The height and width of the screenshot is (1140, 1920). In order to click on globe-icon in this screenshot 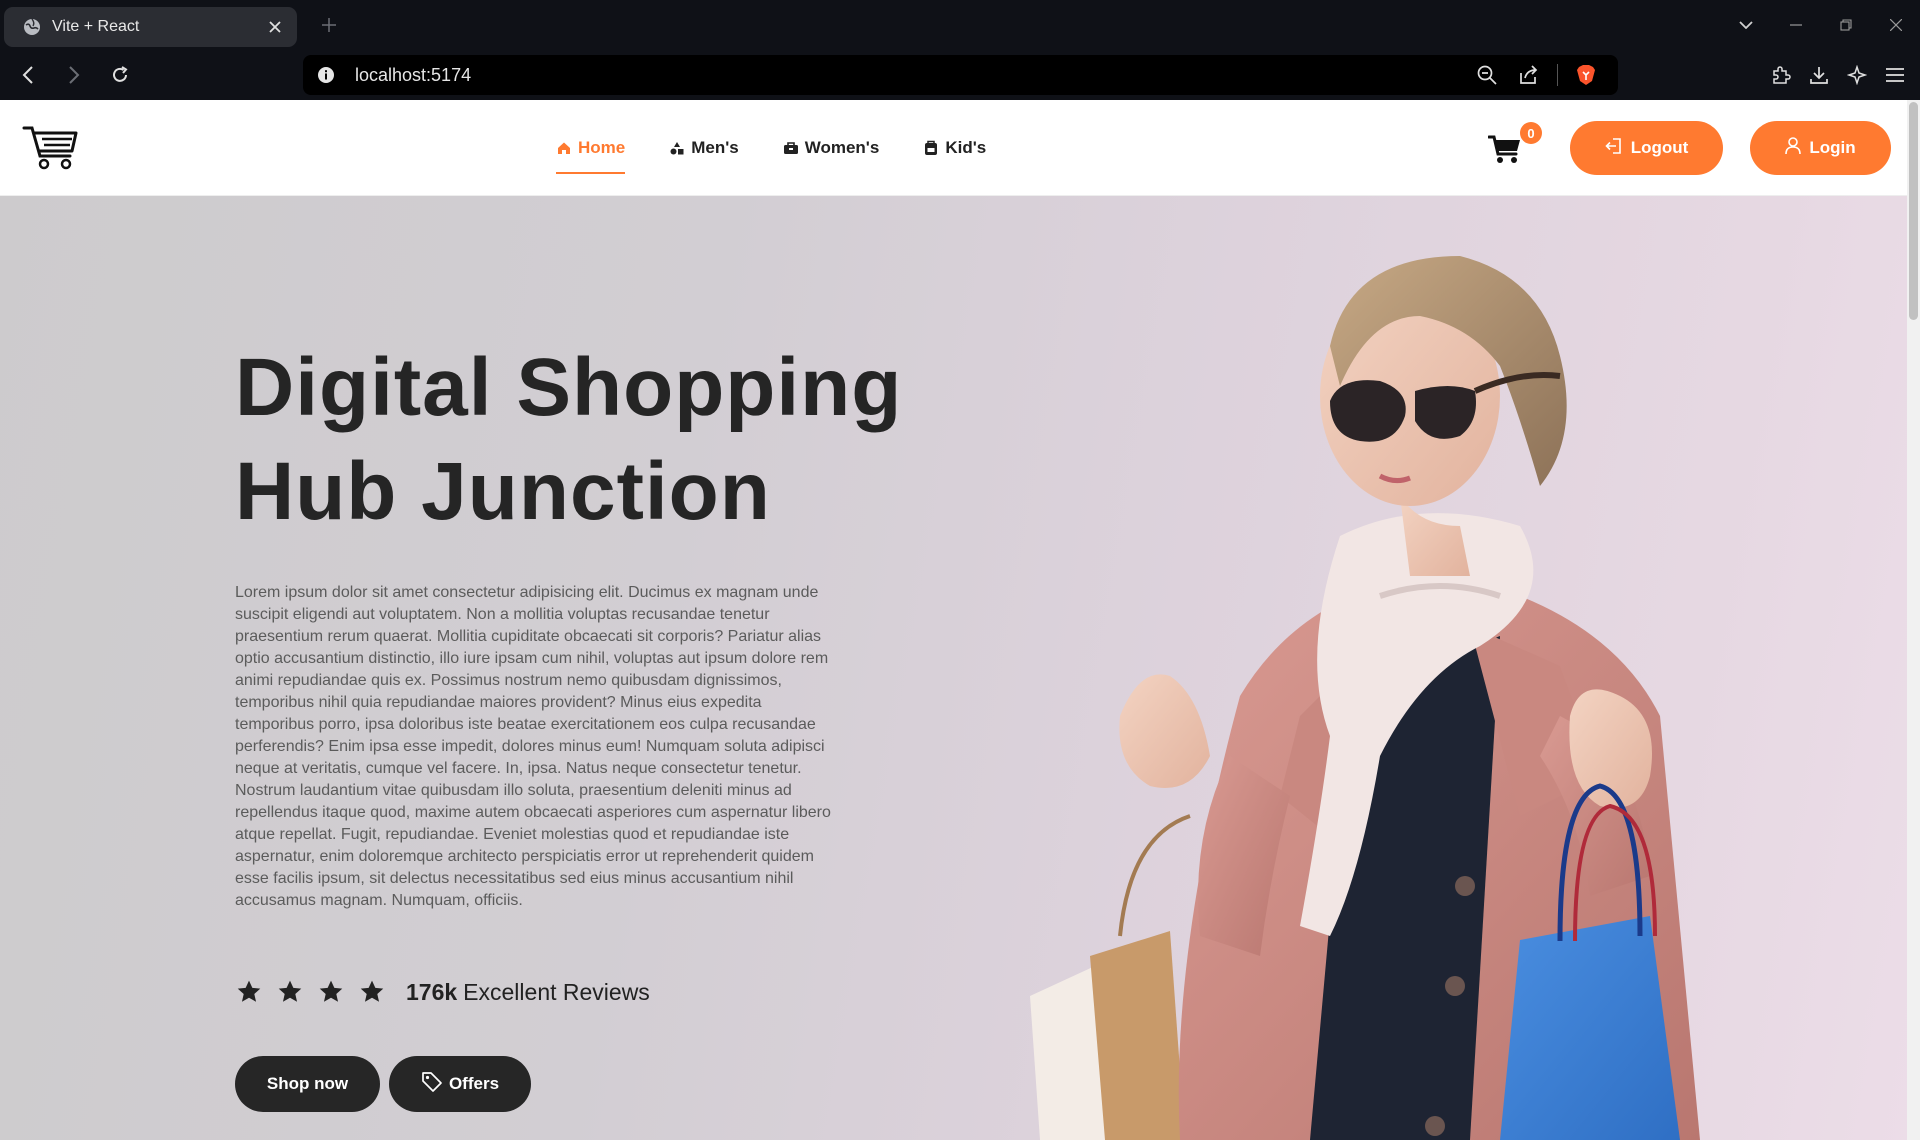, I will do `click(32, 27)`.